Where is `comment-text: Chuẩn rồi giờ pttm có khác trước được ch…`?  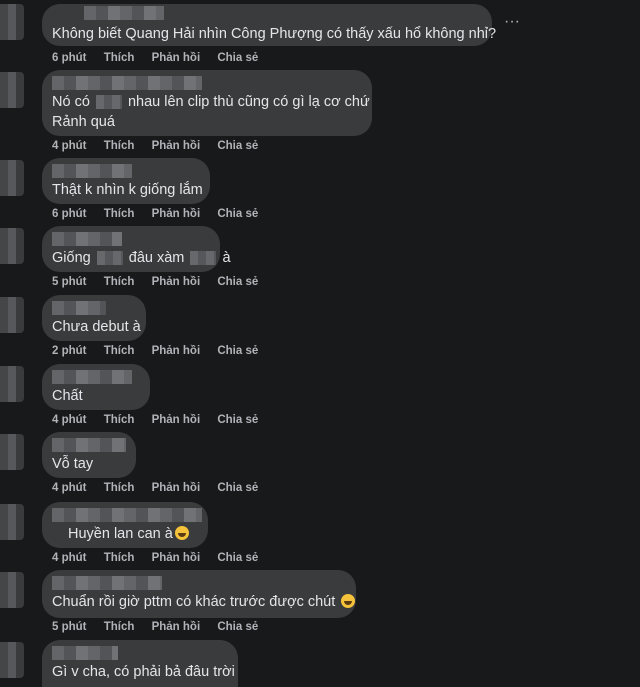
comment-text: Chuẩn rồi giờ pttm có khác trước được ch… is located at coordinates (204, 602).